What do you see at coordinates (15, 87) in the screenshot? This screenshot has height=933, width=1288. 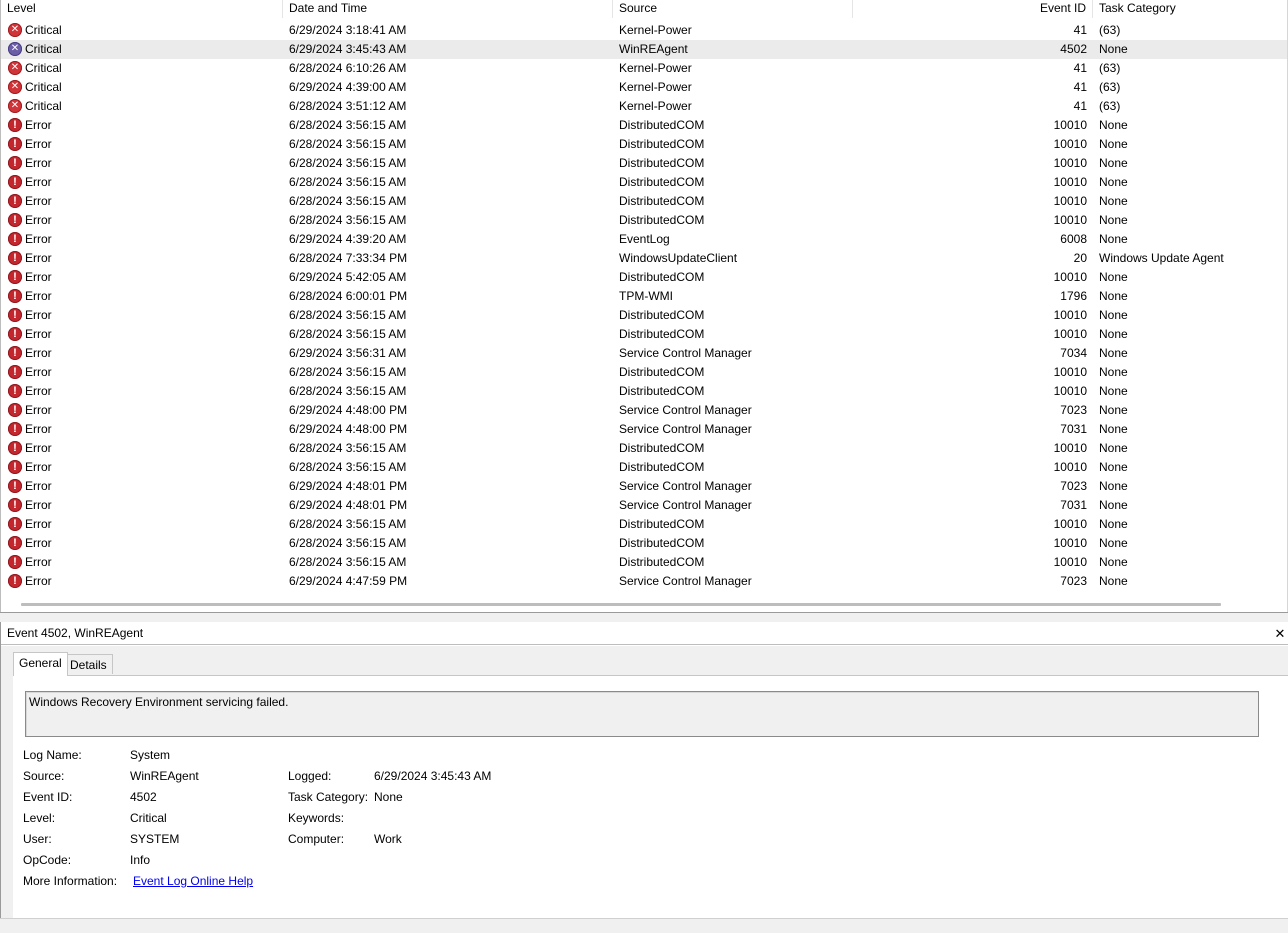 I see `critical-x-icon: ✕` at bounding box center [15, 87].